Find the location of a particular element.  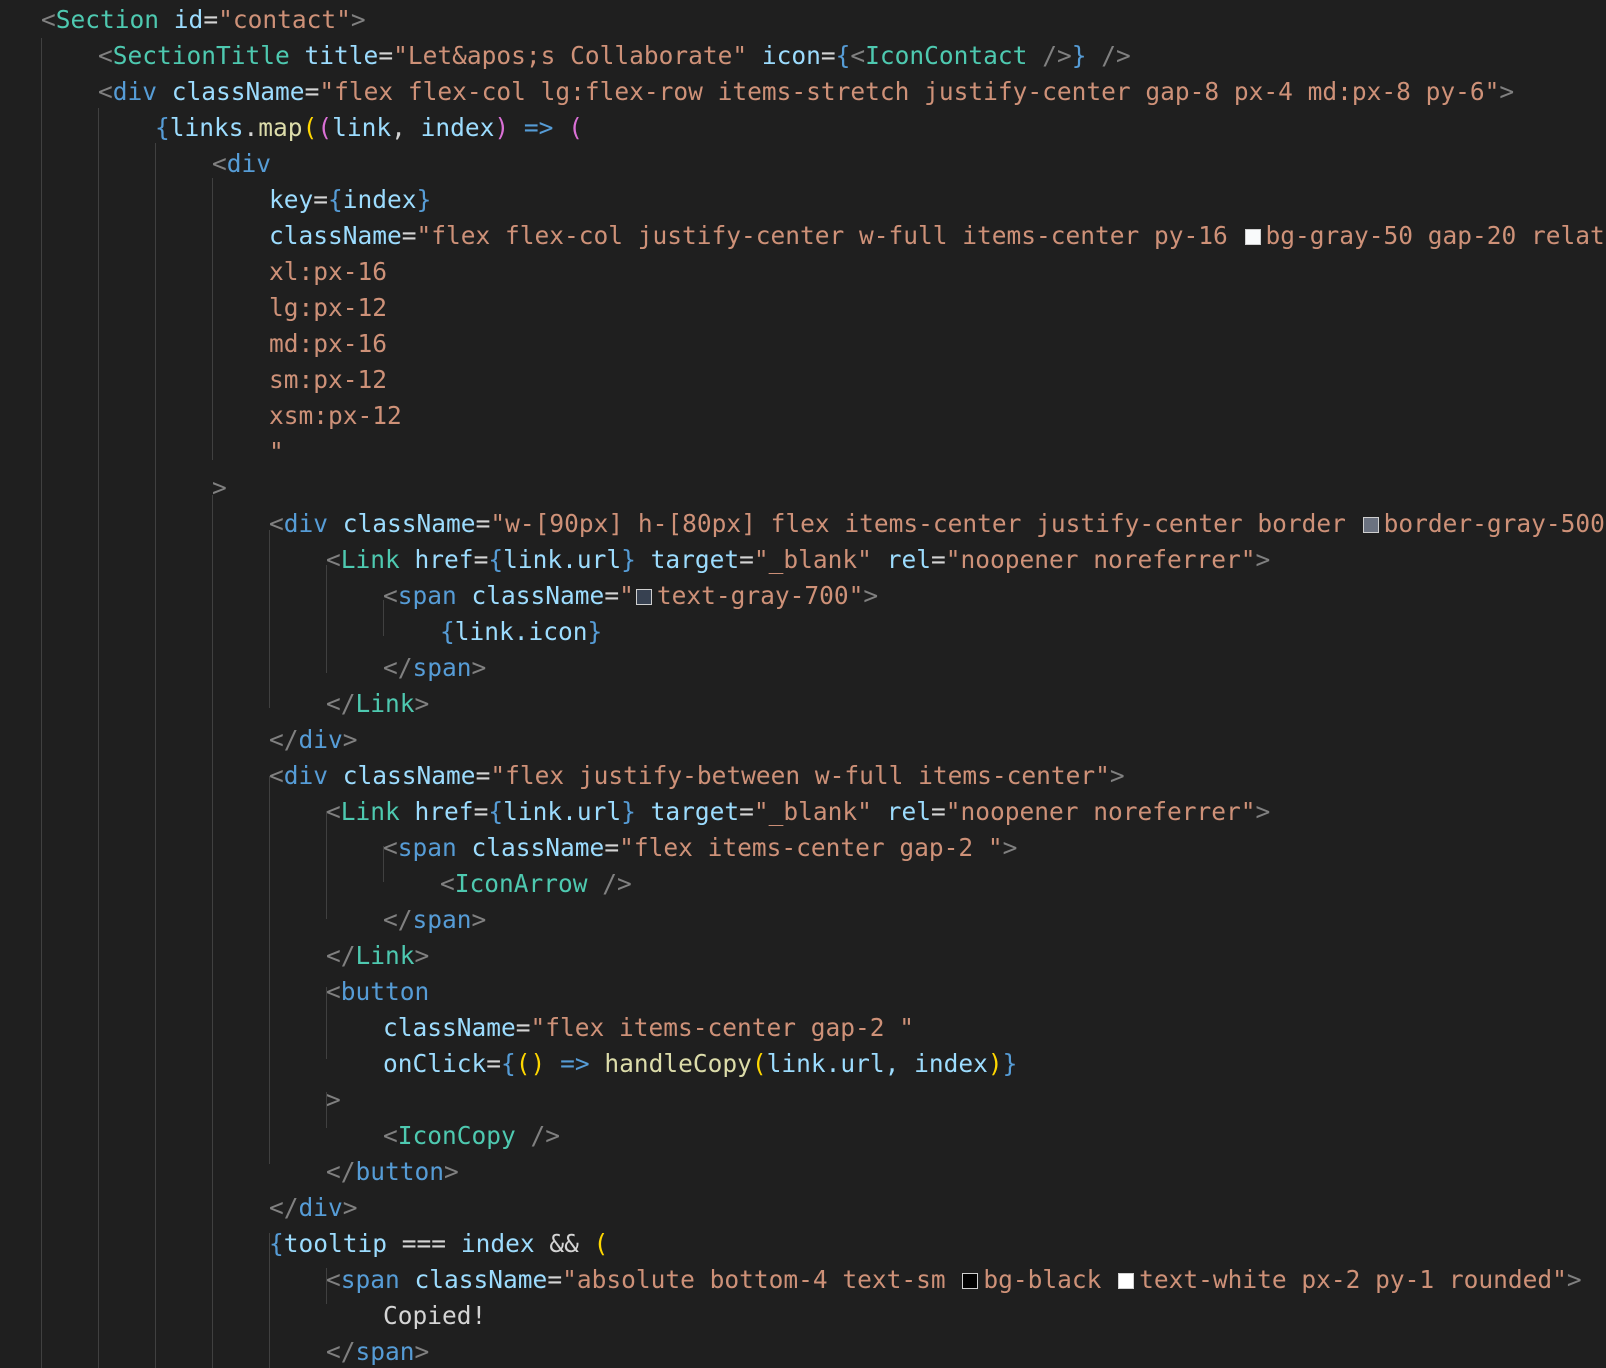

code-line: md:px-16 is located at coordinates (803, 344).